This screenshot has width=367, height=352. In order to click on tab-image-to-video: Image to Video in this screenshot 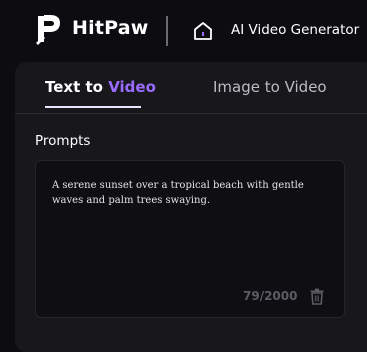, I will do `click(270, 87)`.